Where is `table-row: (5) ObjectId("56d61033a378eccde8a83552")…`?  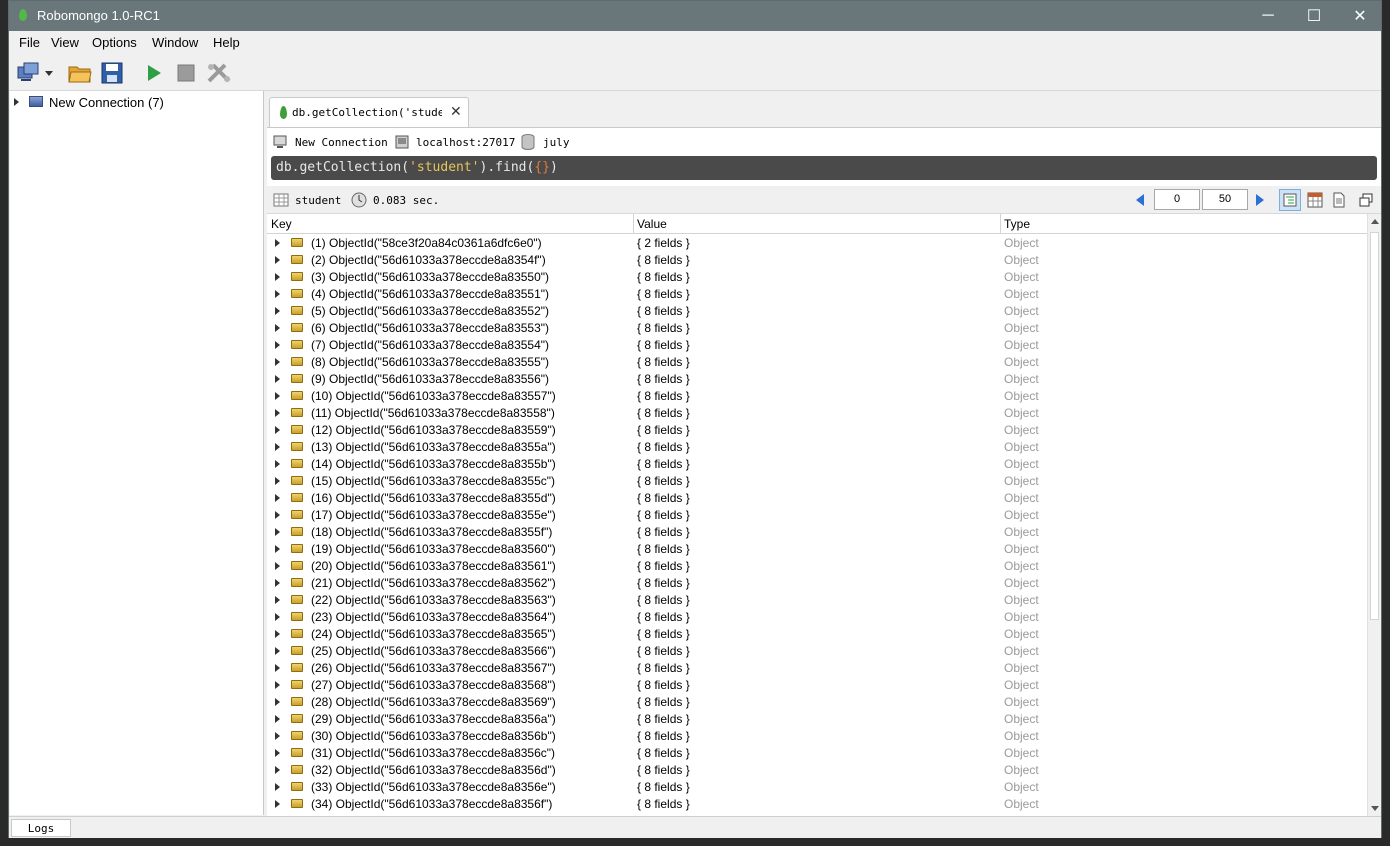
table-row: (5) ObjectId("56d61033a378eccde8a83552")… is located at coordinates (817, 311).